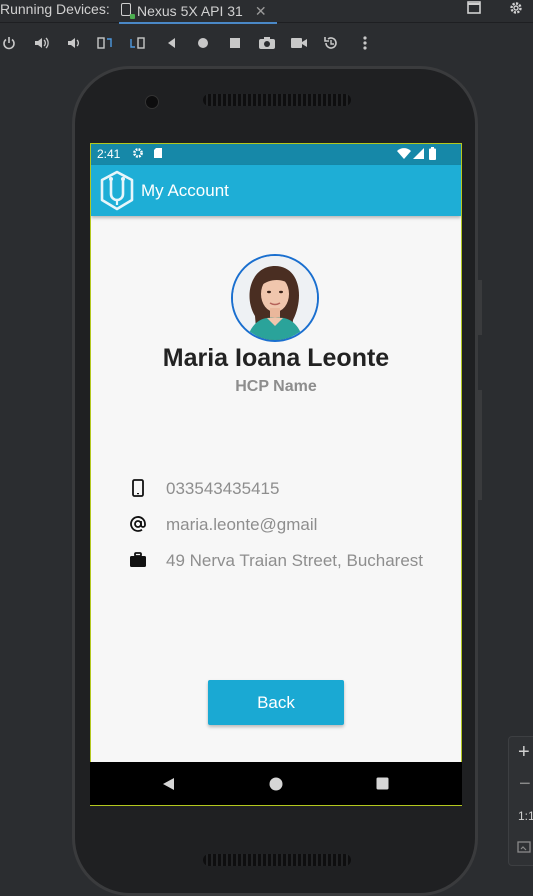 This screenshot has width=533, height=896. Describe the element at coordinates (299, 43) in the screenshot. I see `record-icon` at that location.